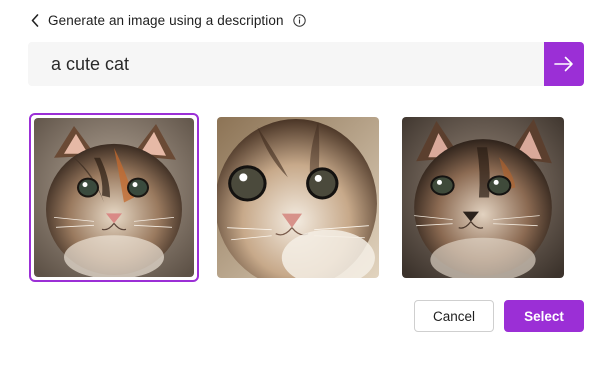 This screenshot has width=610, height=371. I want to click on info-icon, so click(299, 20).